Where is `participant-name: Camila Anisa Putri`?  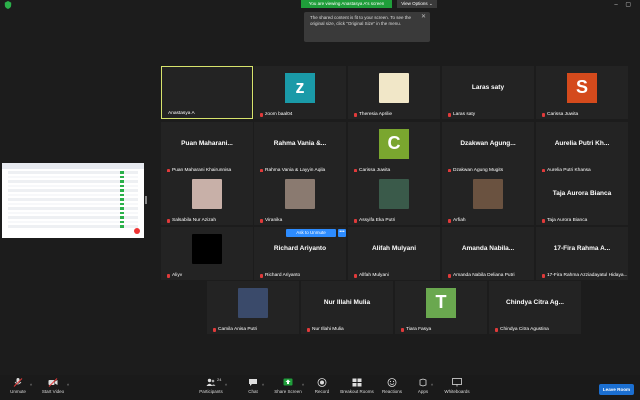
participant-name: Camila Anisa Putri is located at coordinates (238, 329).